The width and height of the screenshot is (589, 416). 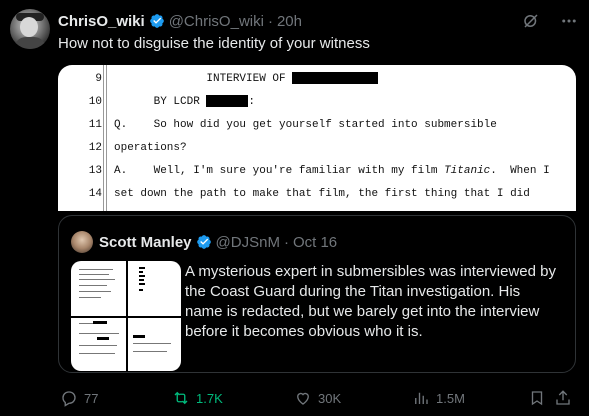 What do you see at coordinates (95, 171) in the screenshot?
I see `doc-line-number: 13` at bounding box center [95, 171].